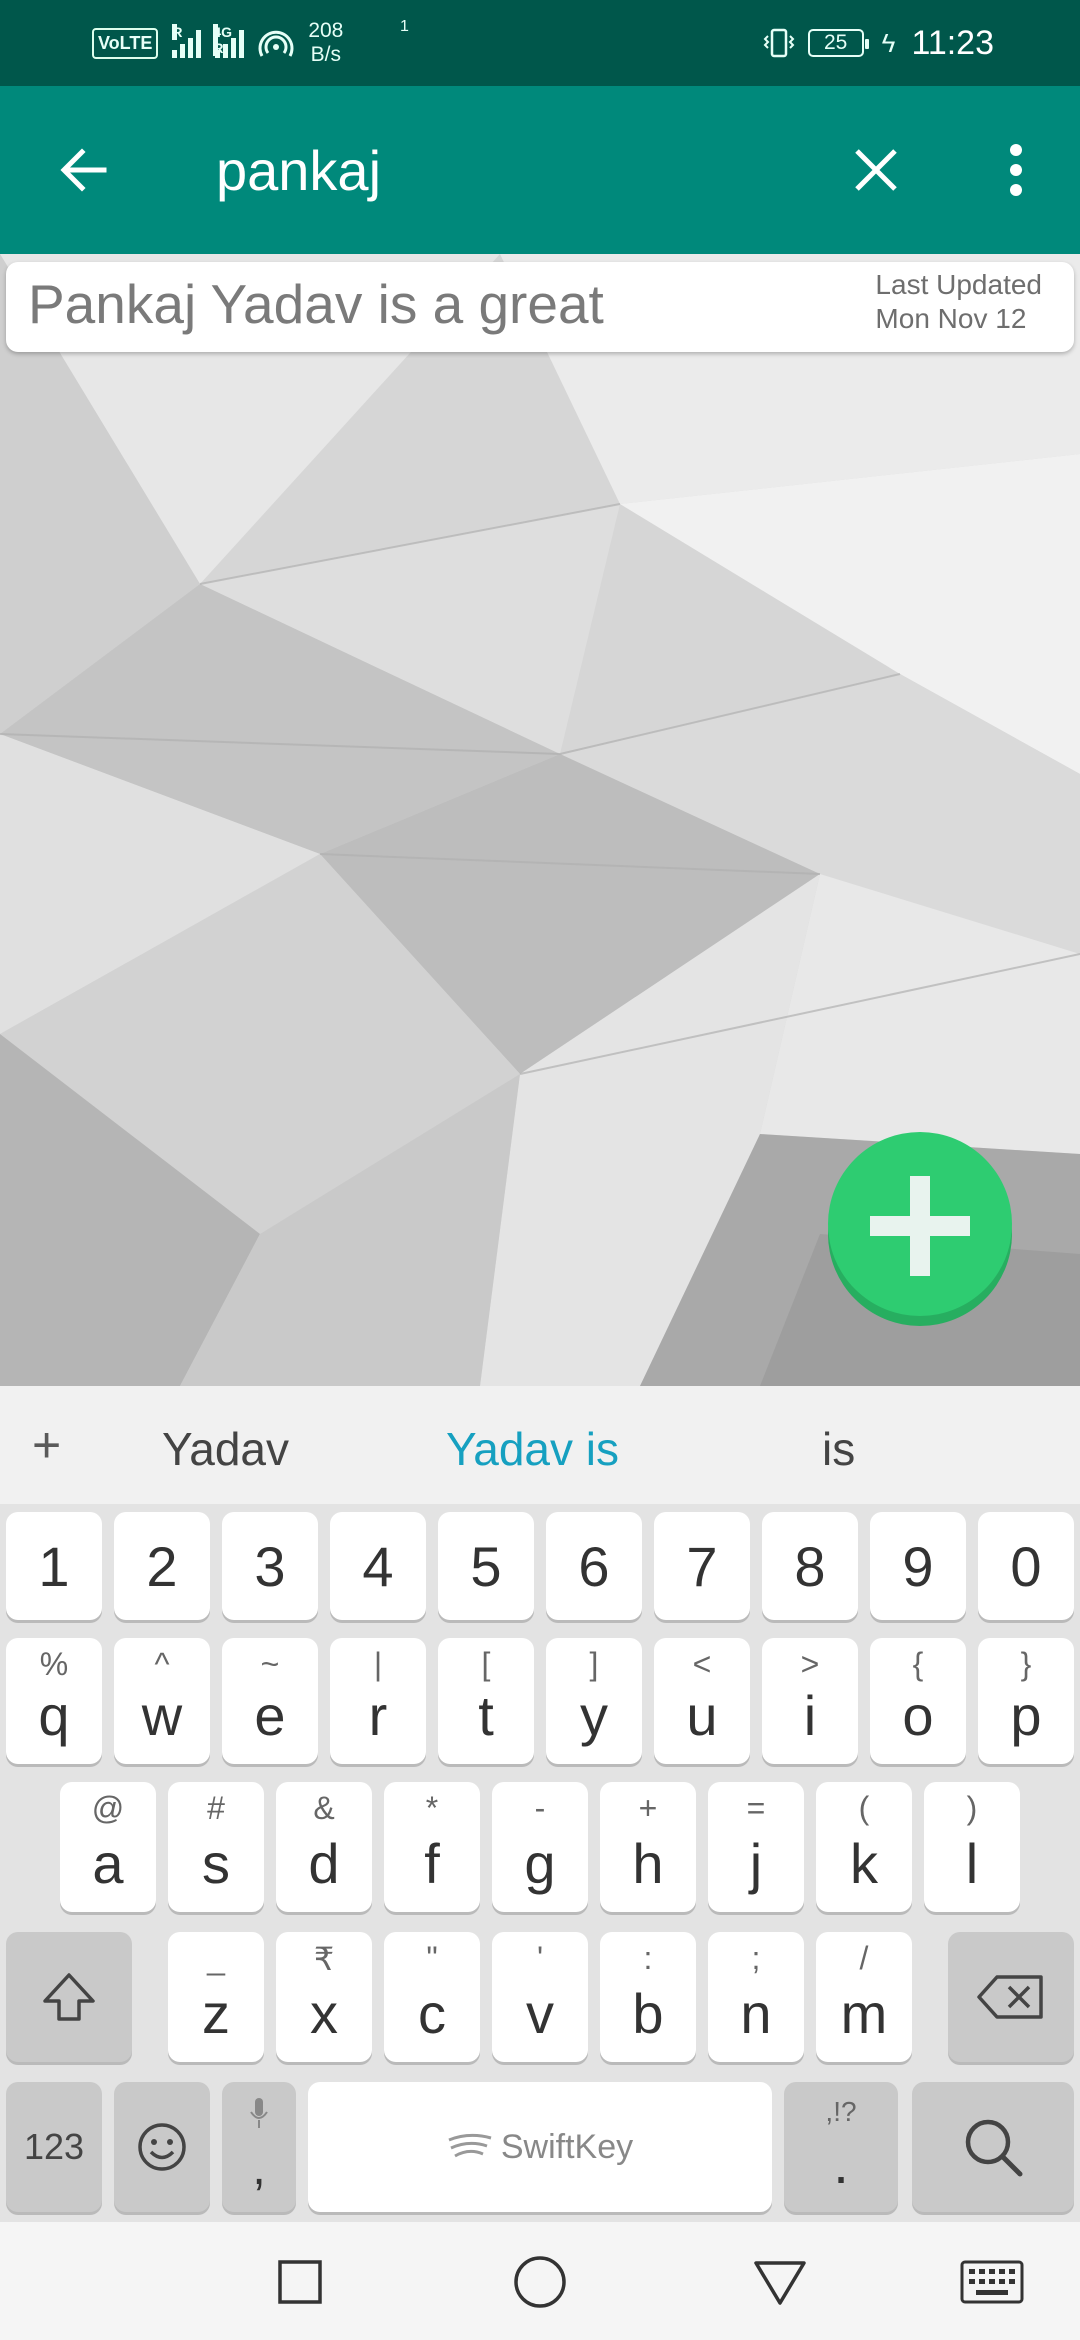  What do you see at coordinates (756, 1997) in the screenshot?
I see `key-n: ; n` at bounding box center [756, 1997].